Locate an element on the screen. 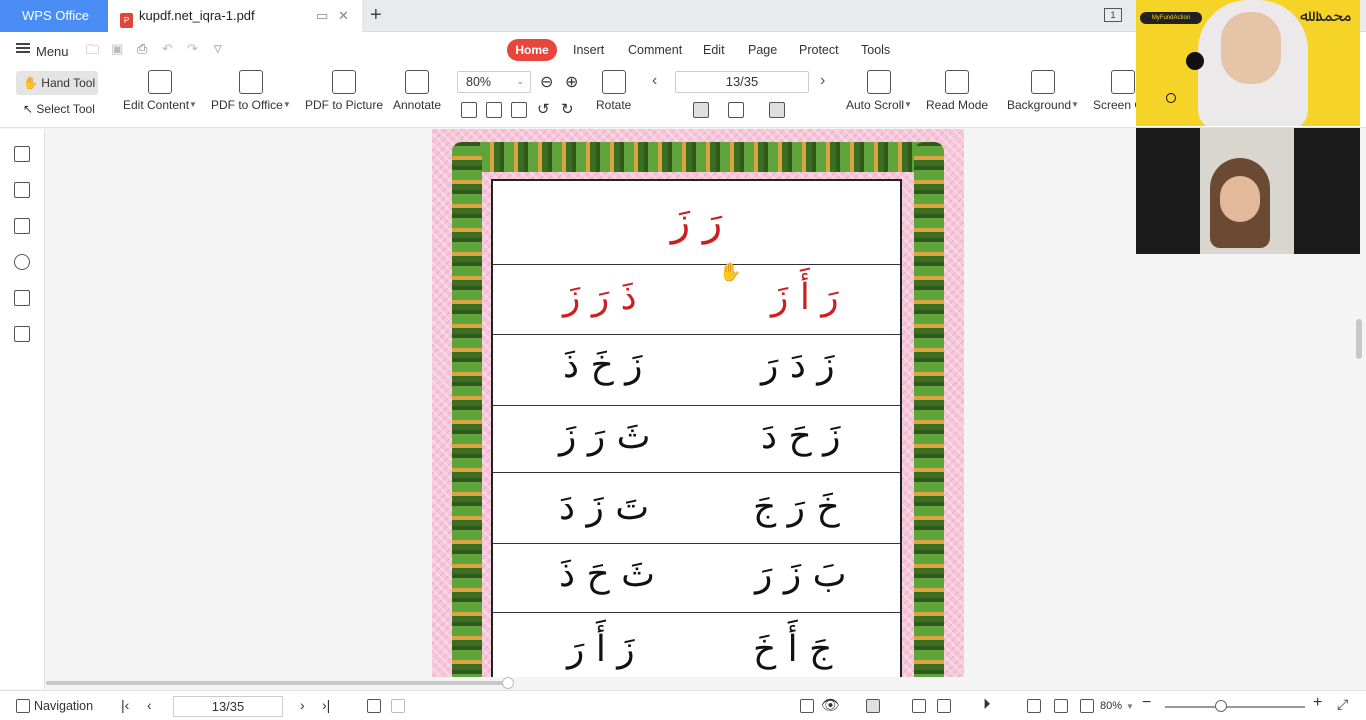 This screenshot has width=1366, height=720. fullscreen-icon: ⤢ is located at coordinates (1342, 704).